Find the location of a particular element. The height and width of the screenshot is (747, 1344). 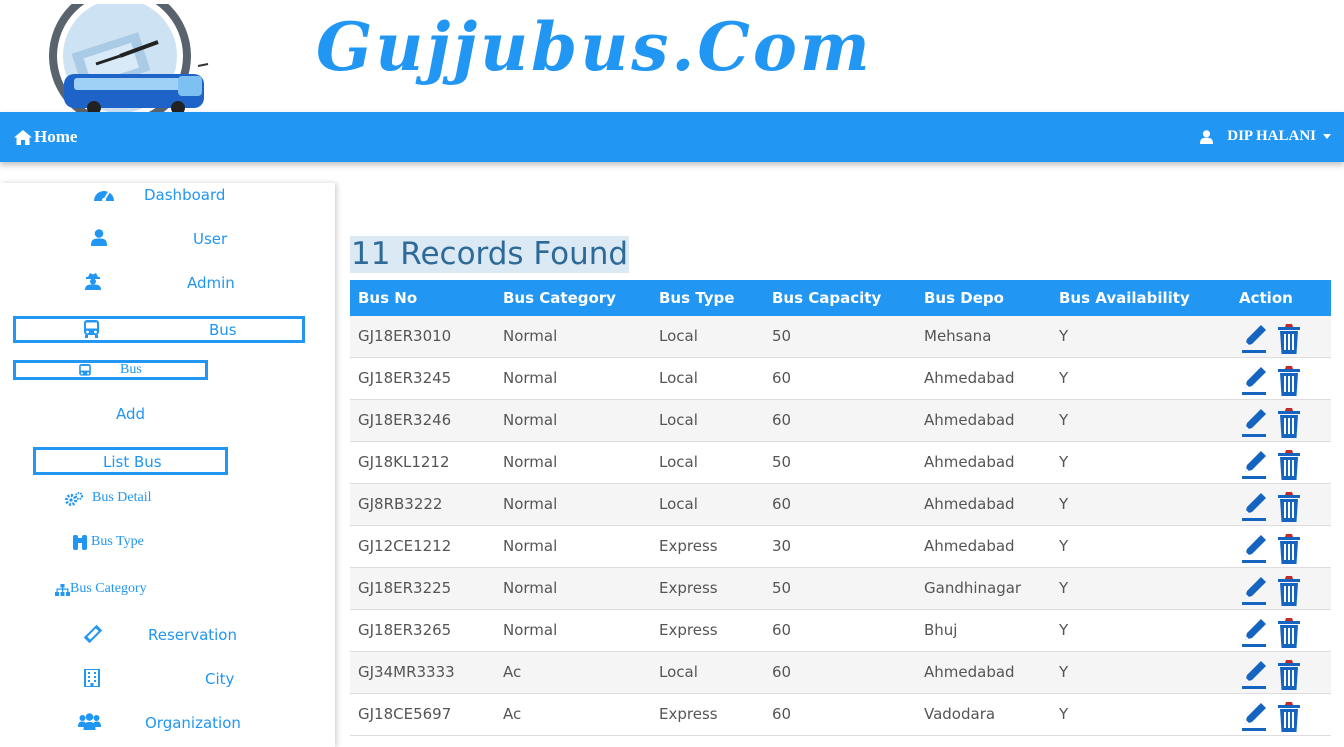

ticket-icon is located at coordinates (93, 634).